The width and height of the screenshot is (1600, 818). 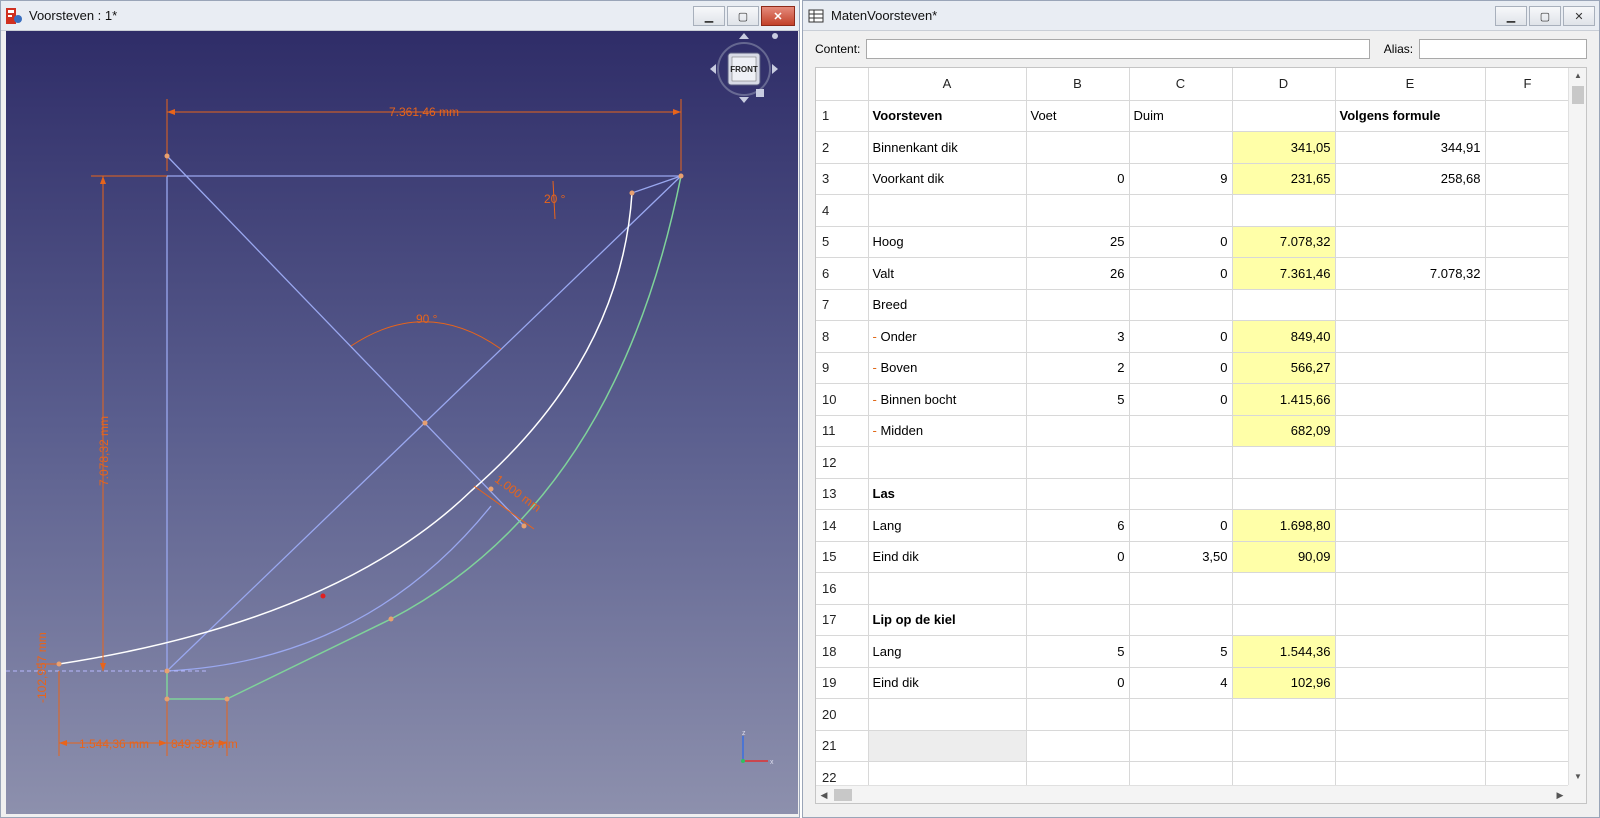 What do you see at coordinates (842, 620) in the screenshot?
I see `row-header: 17` at bounding box center [842, 620].